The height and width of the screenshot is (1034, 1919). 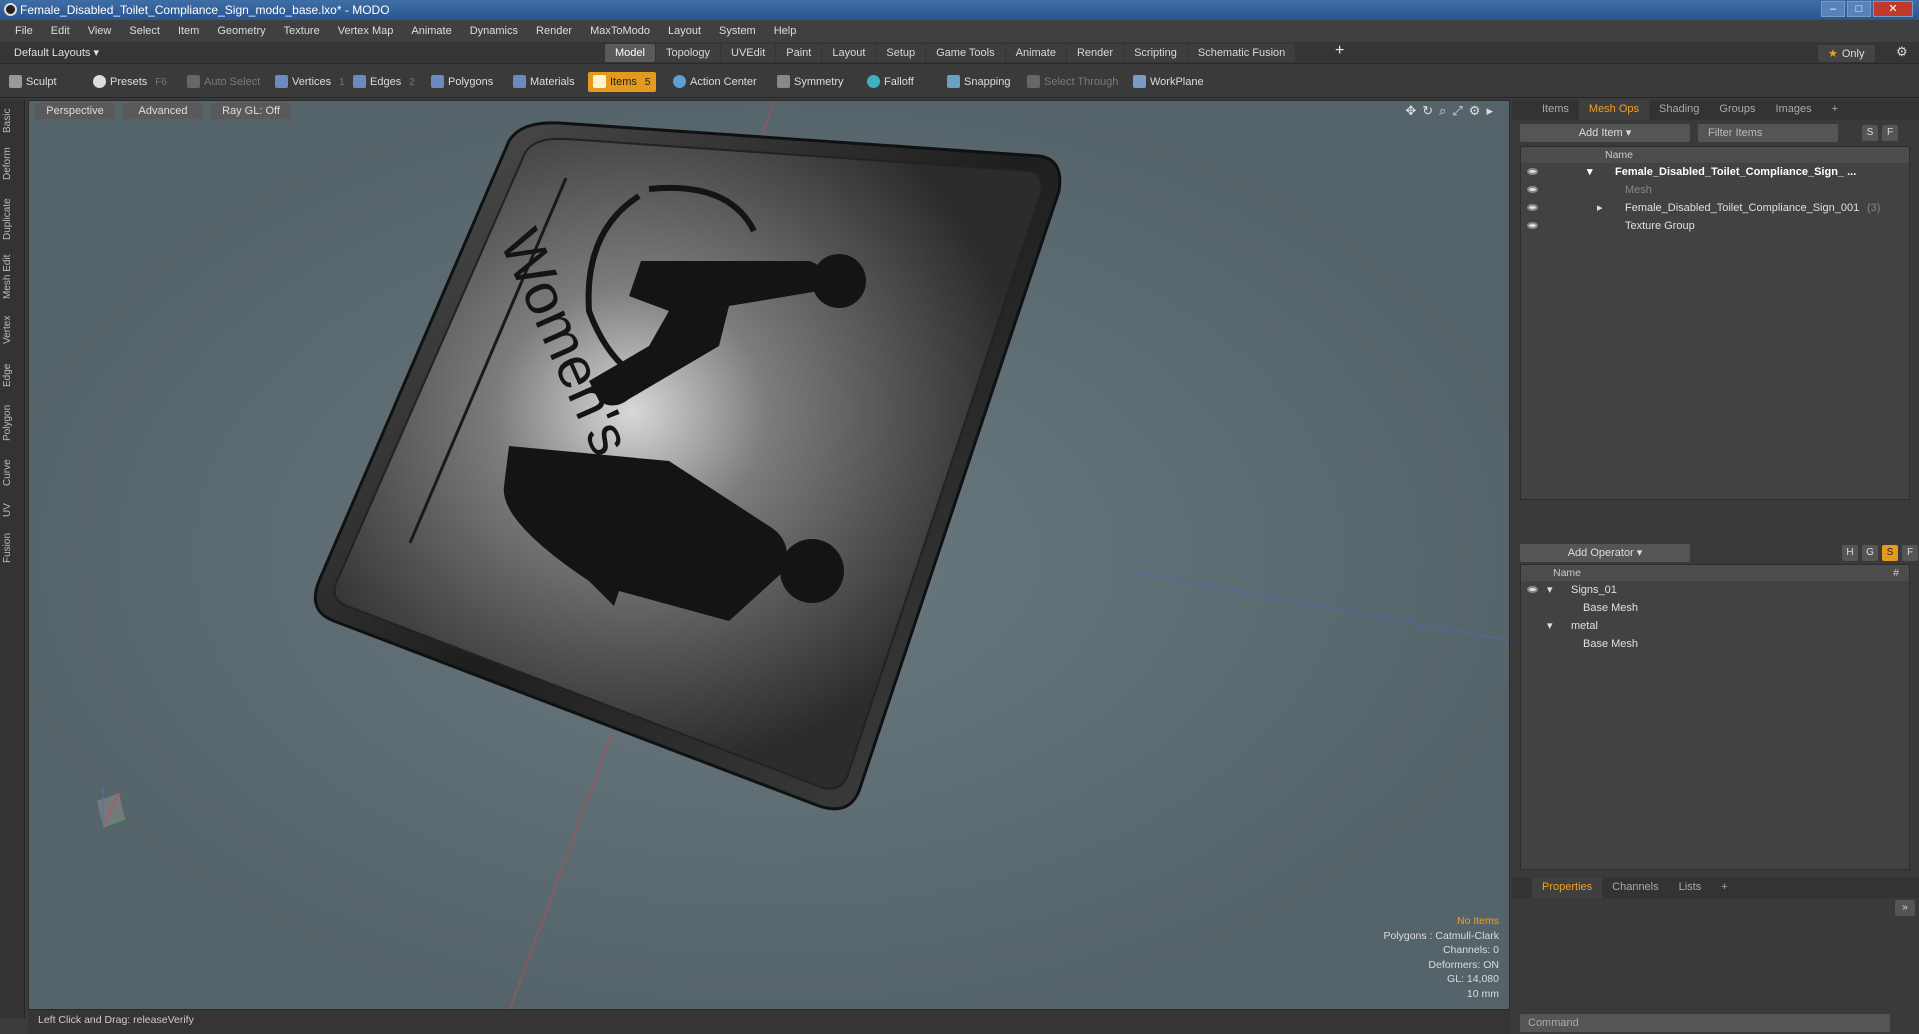 What do you see at coordinates (1870, 133) in the screenshot?
I see `s-button: S` at bounding box center [1870, 133].